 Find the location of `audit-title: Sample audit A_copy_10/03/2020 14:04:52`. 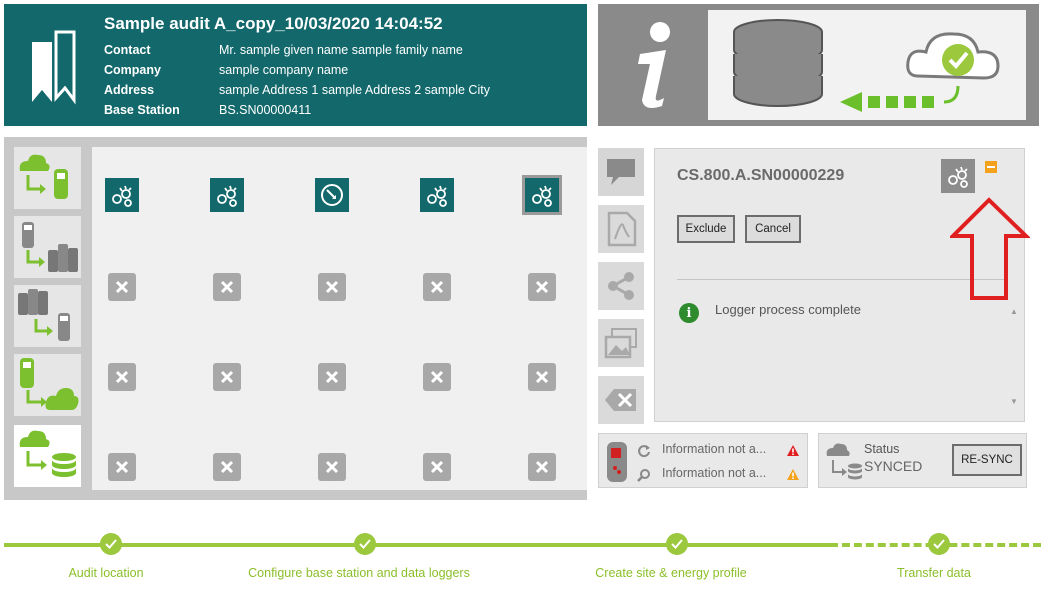

audit-title: Sample audit A_copy_10/03/2020 14:04:52 is located at coordinates (273, 23).